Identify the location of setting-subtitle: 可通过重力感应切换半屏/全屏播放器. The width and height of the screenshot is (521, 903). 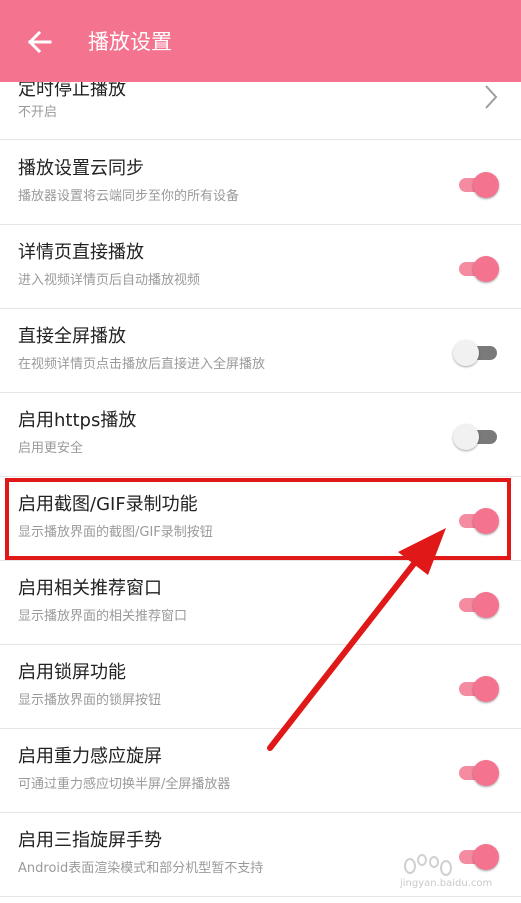
(124, 784).